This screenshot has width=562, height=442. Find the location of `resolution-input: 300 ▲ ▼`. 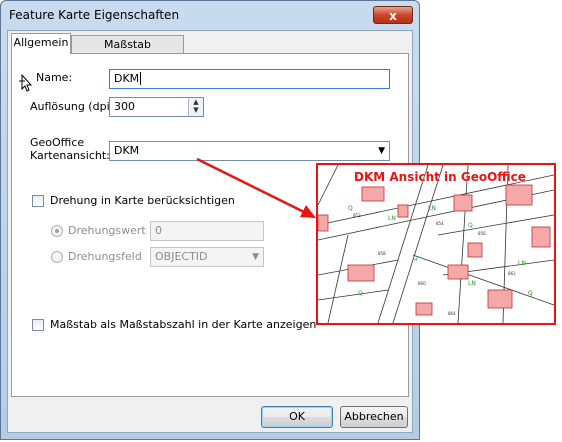

resolution-input: 300 ▲ ▼ is located at coordinates (156, 107).